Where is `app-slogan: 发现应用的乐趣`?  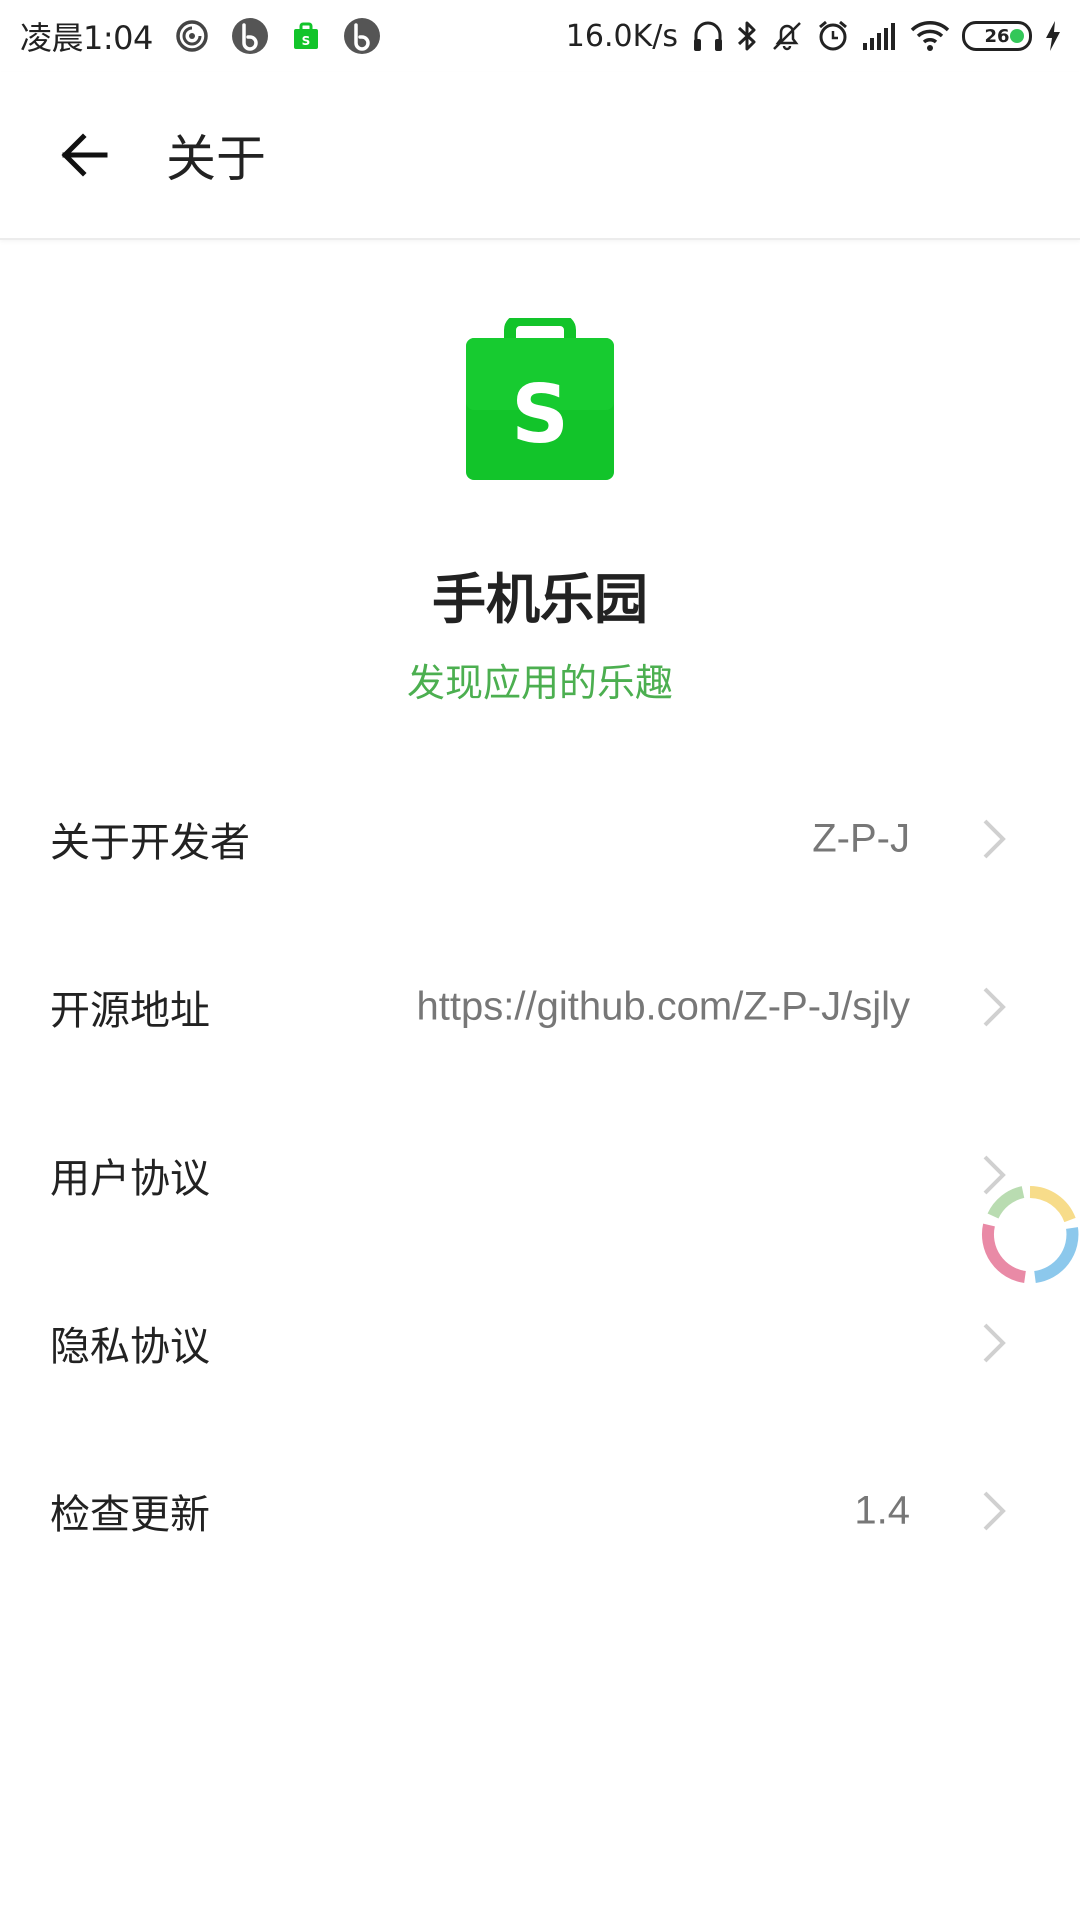
app-slogan: 发现应用的乐趣 is located at coordinates (539, 683).